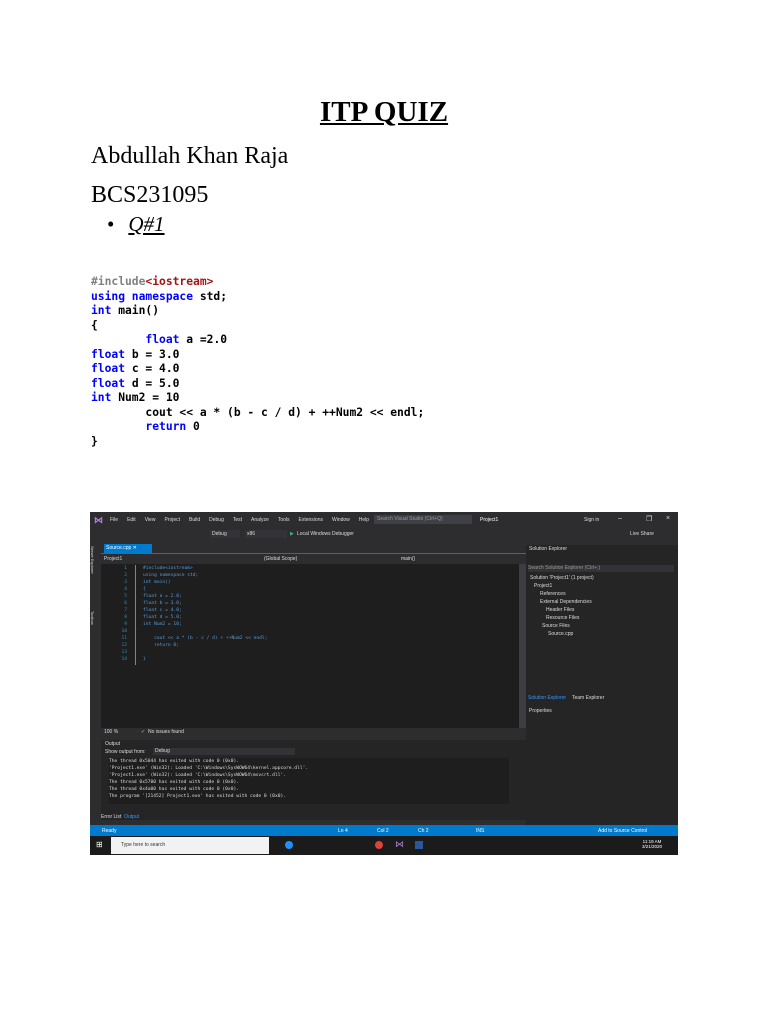 The width and height of the screenshot is (768, 1024). Describe the element at coordinates (92, 618) in the screenshot. I see `toolbox-tab: Toolbox` at that location.